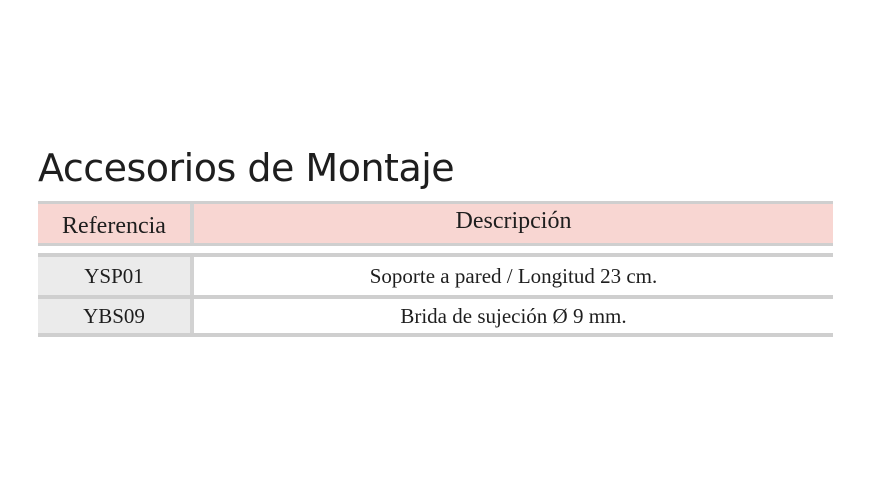  What do you see at coordinates (513, 316) in the screenshot?
I see `description-cell: Brida de sujeción Ø 9 mm.` at bounding box center [513, 316].